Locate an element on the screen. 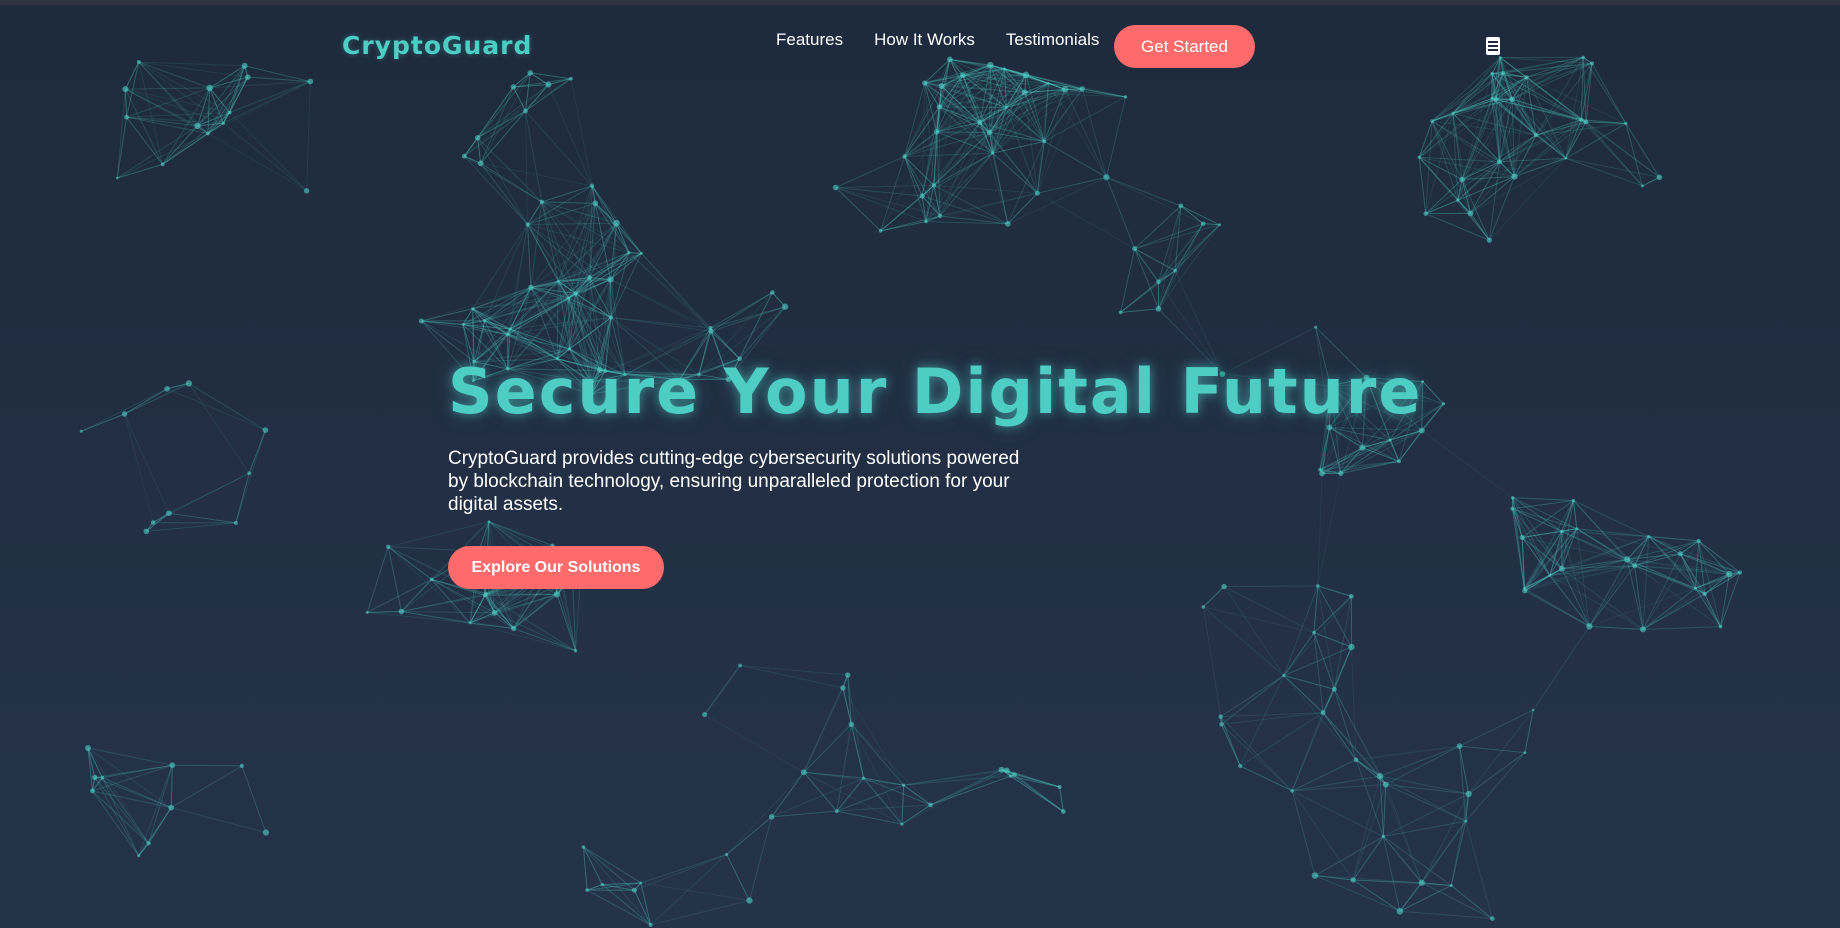  get-started-button: Get Started is located at coordinates (1184, 46).